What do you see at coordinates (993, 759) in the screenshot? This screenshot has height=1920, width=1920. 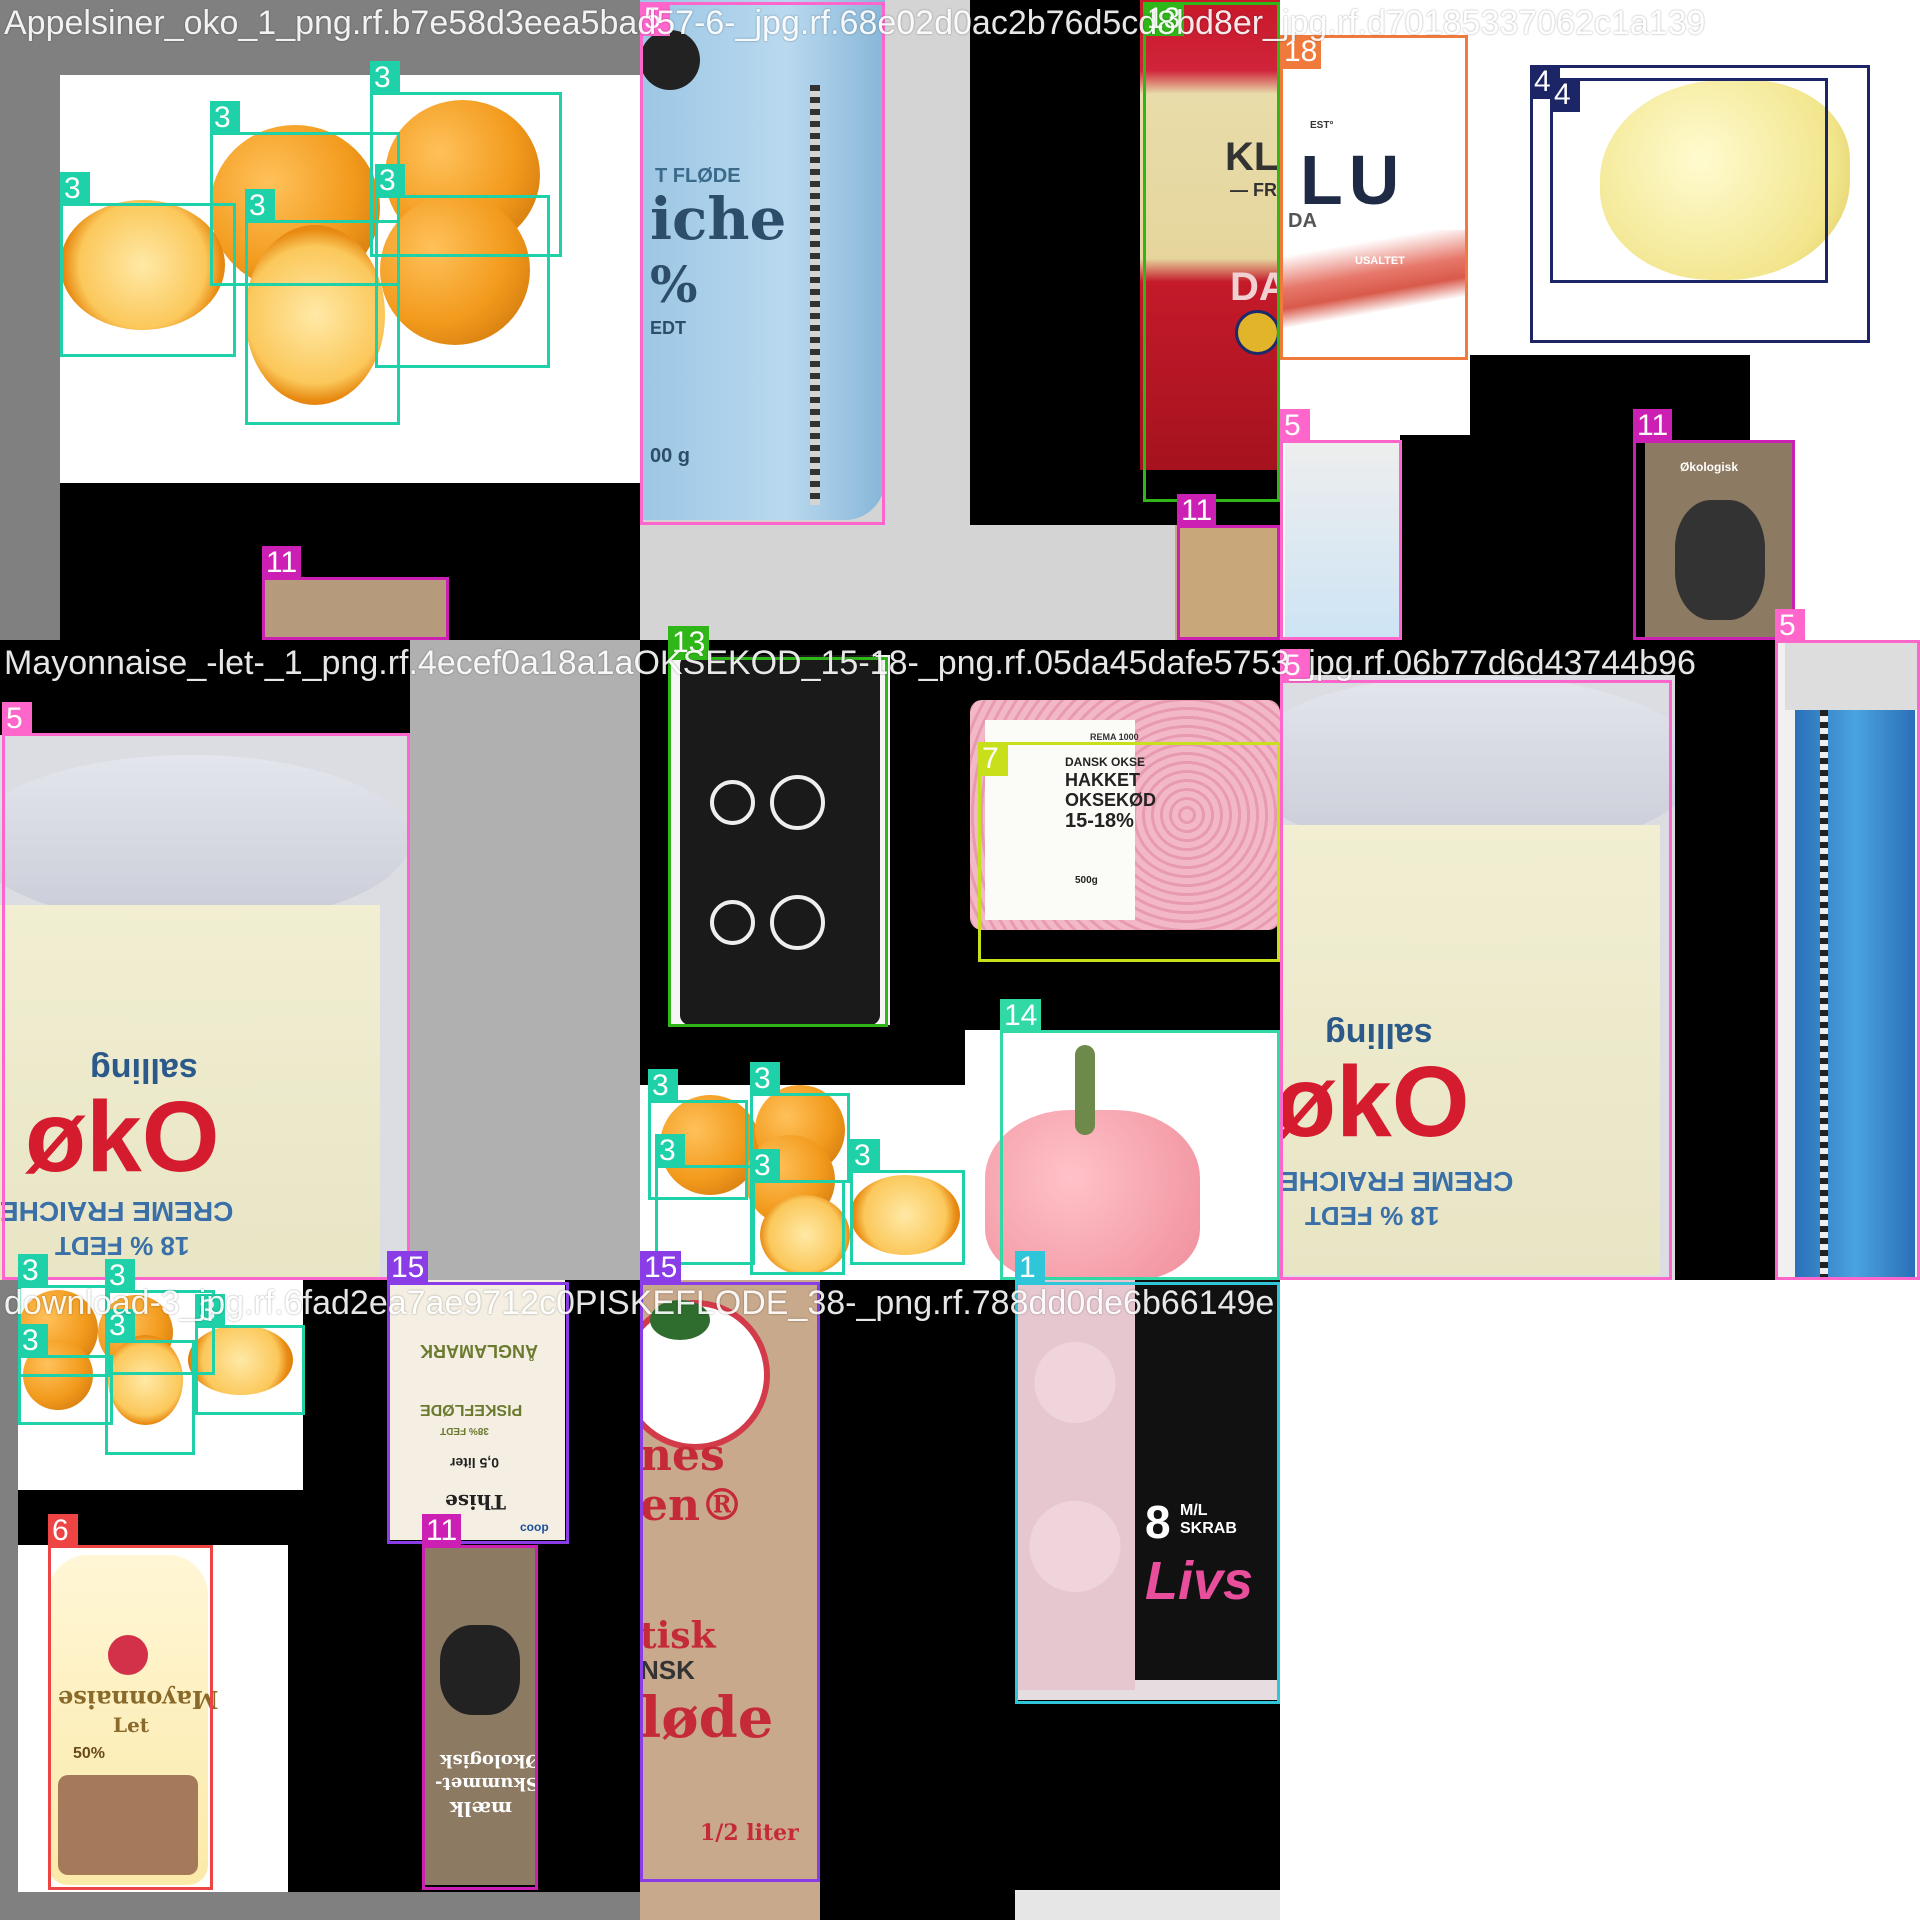 I see `bbox-label: 7` at bounding box center [993, 759].